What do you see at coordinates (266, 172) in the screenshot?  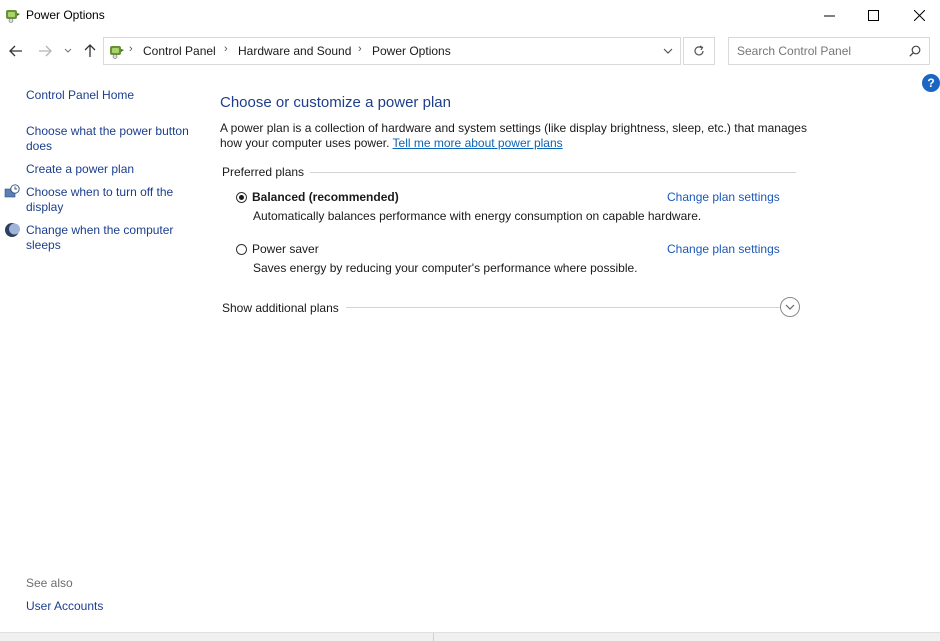 I see `preferred-plans-heading: Preferred plans` at bounding box center [266, 172].